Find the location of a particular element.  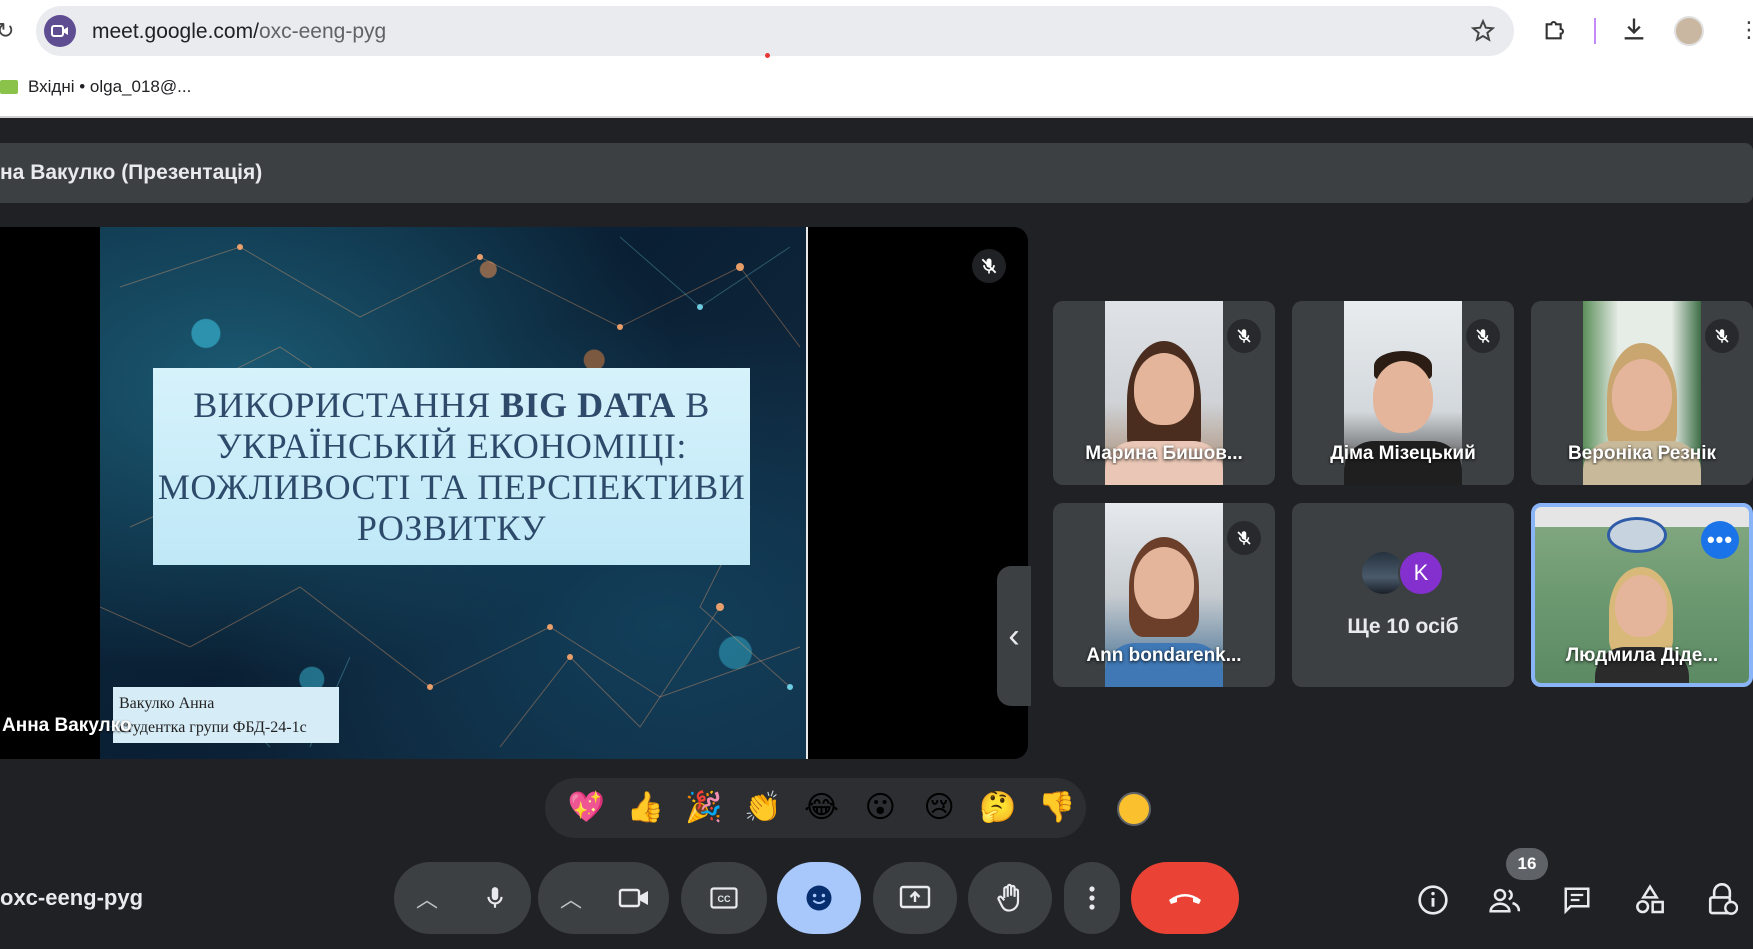

slide-author-name: Вакулко Анна is located at coordinates (167, 703).